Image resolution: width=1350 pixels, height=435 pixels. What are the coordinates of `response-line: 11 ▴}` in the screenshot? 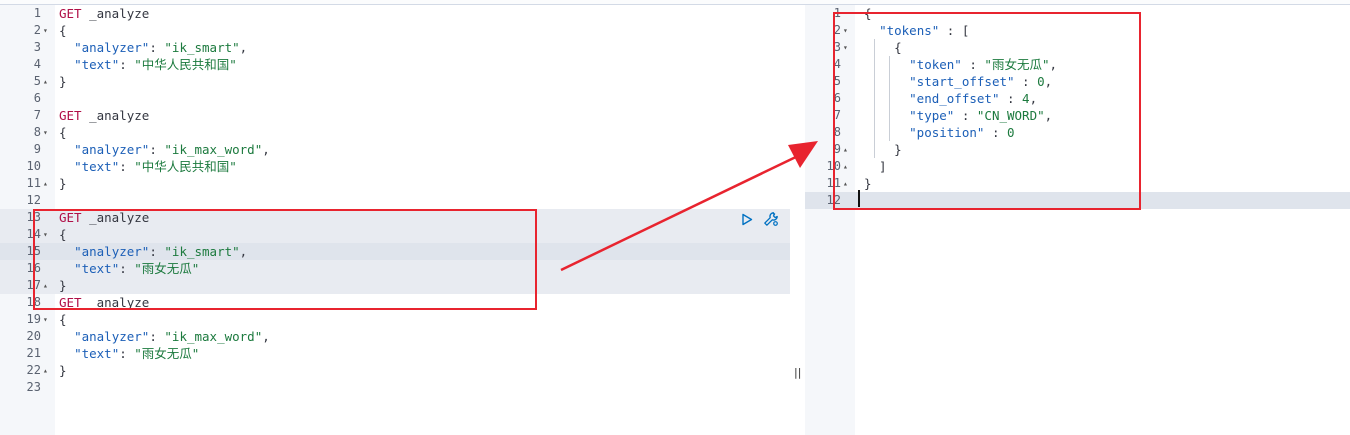 It's located at (1077, 183).